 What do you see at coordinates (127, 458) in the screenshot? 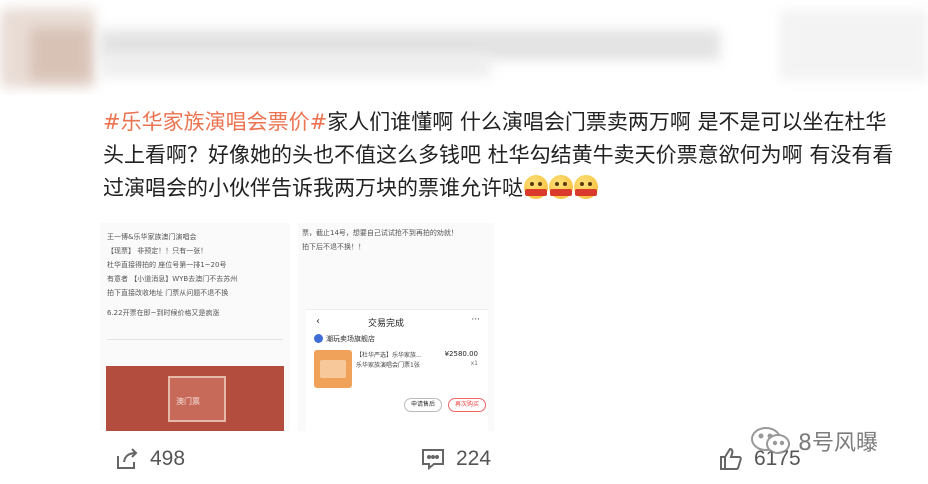
I see `share-icon` at bounding box center [127, 458].